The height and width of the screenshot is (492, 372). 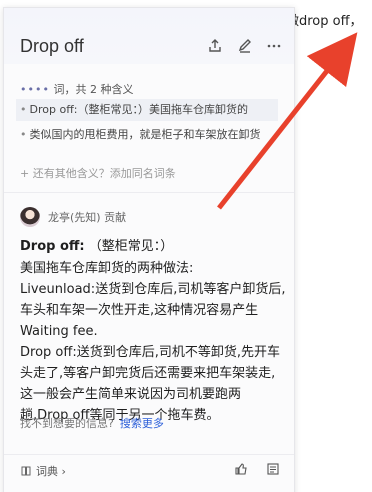 I want to click on dictionary-link: 词典 ›, so click(x=43, y=471).